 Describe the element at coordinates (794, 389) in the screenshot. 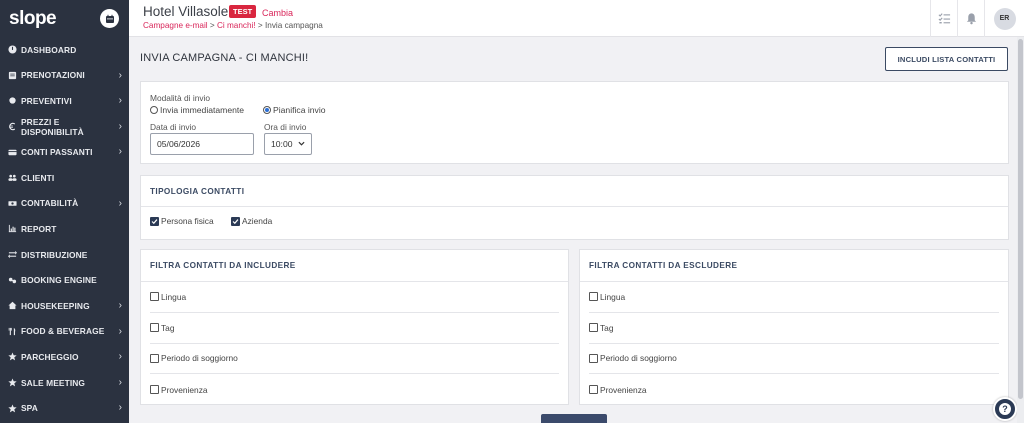

I see `filter-exclude-provenienza: Provenienza` at that location.